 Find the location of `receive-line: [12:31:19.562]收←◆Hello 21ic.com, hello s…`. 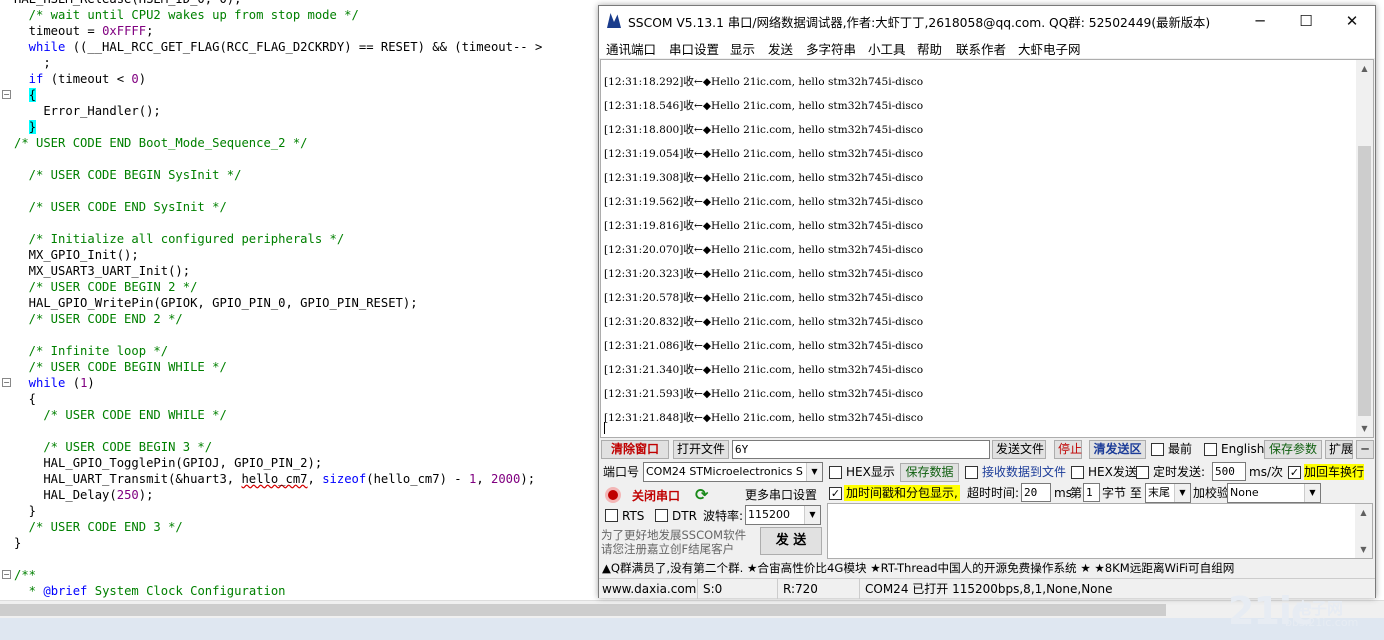

receive-line: [12:31:19.562]收←◆Hello 21ic.com, hello s… is located at coordinates (764, 202).